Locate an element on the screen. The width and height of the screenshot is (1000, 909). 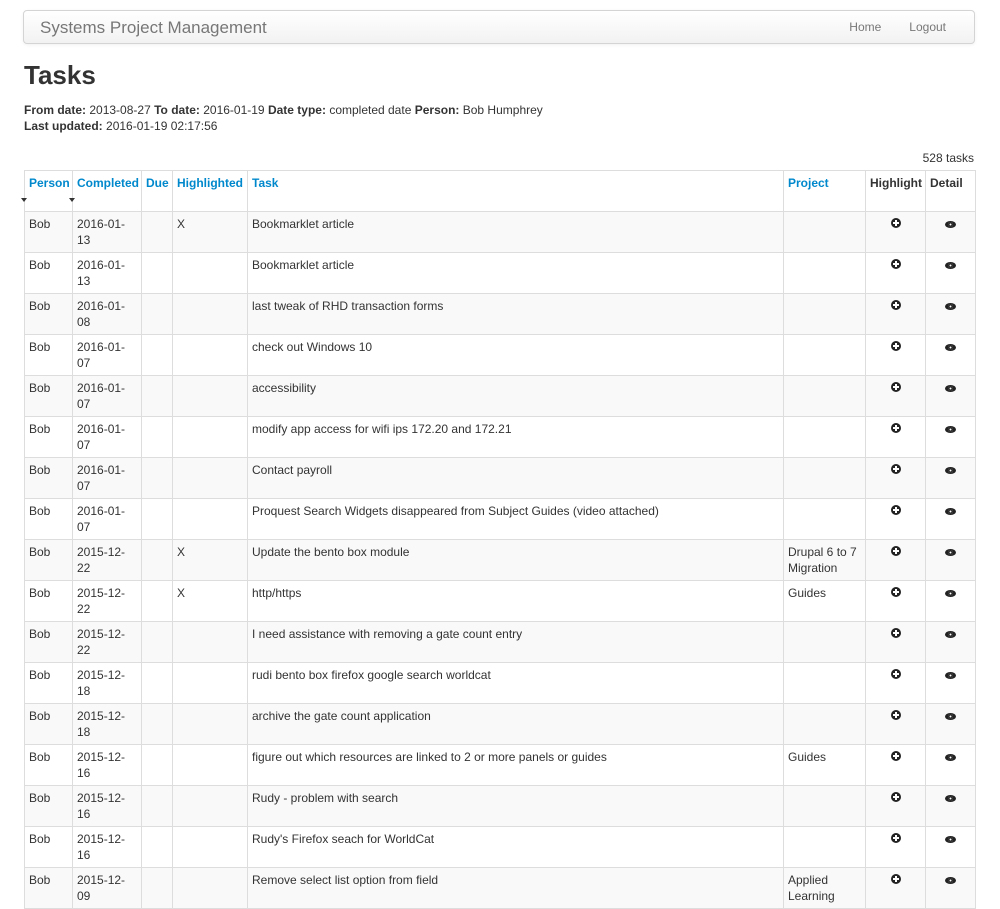
sort-caret-icon is located at coordinates (72, 199).